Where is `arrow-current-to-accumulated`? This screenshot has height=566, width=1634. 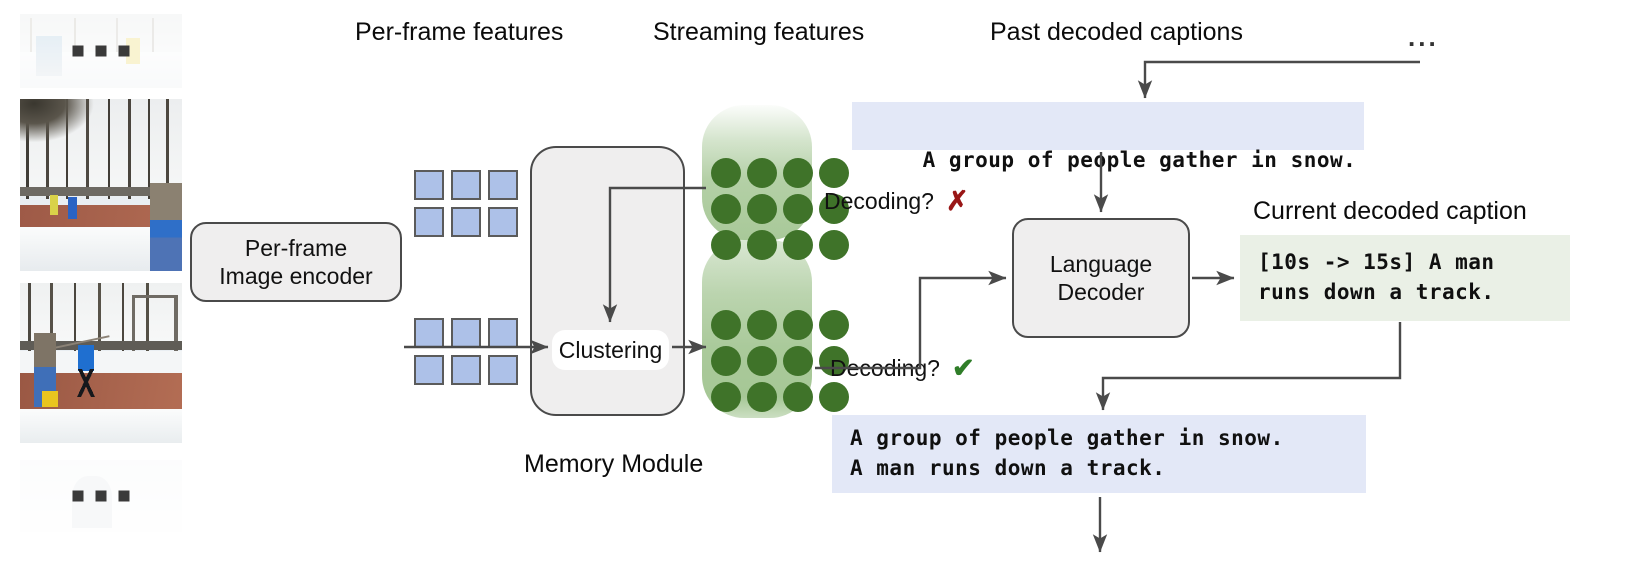
arrow-current-to-accumulated is located at coordinates (1248, 366).